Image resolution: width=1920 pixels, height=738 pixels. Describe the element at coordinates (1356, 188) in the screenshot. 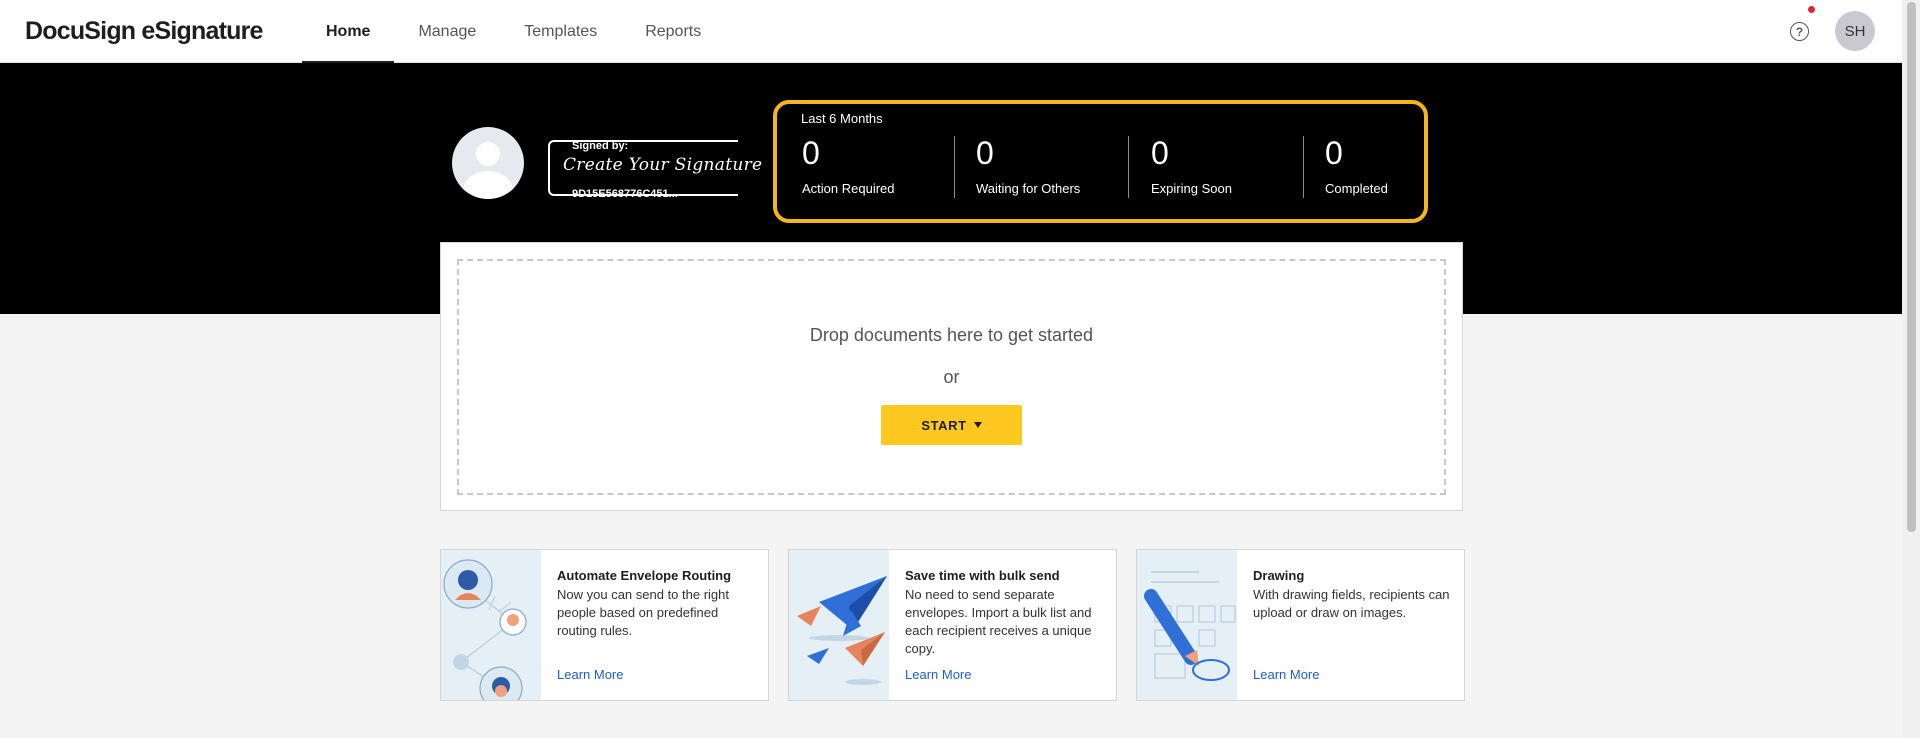

I see `stat-label: Completed` at that location.